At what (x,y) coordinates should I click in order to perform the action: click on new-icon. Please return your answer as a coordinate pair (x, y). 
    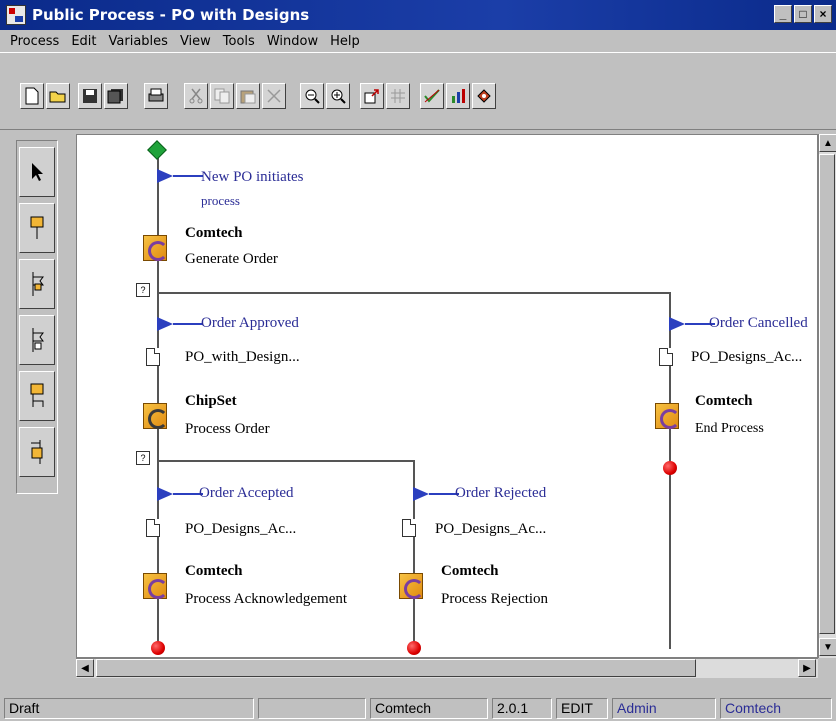
    Looking at the image, I should click on (32, 96).